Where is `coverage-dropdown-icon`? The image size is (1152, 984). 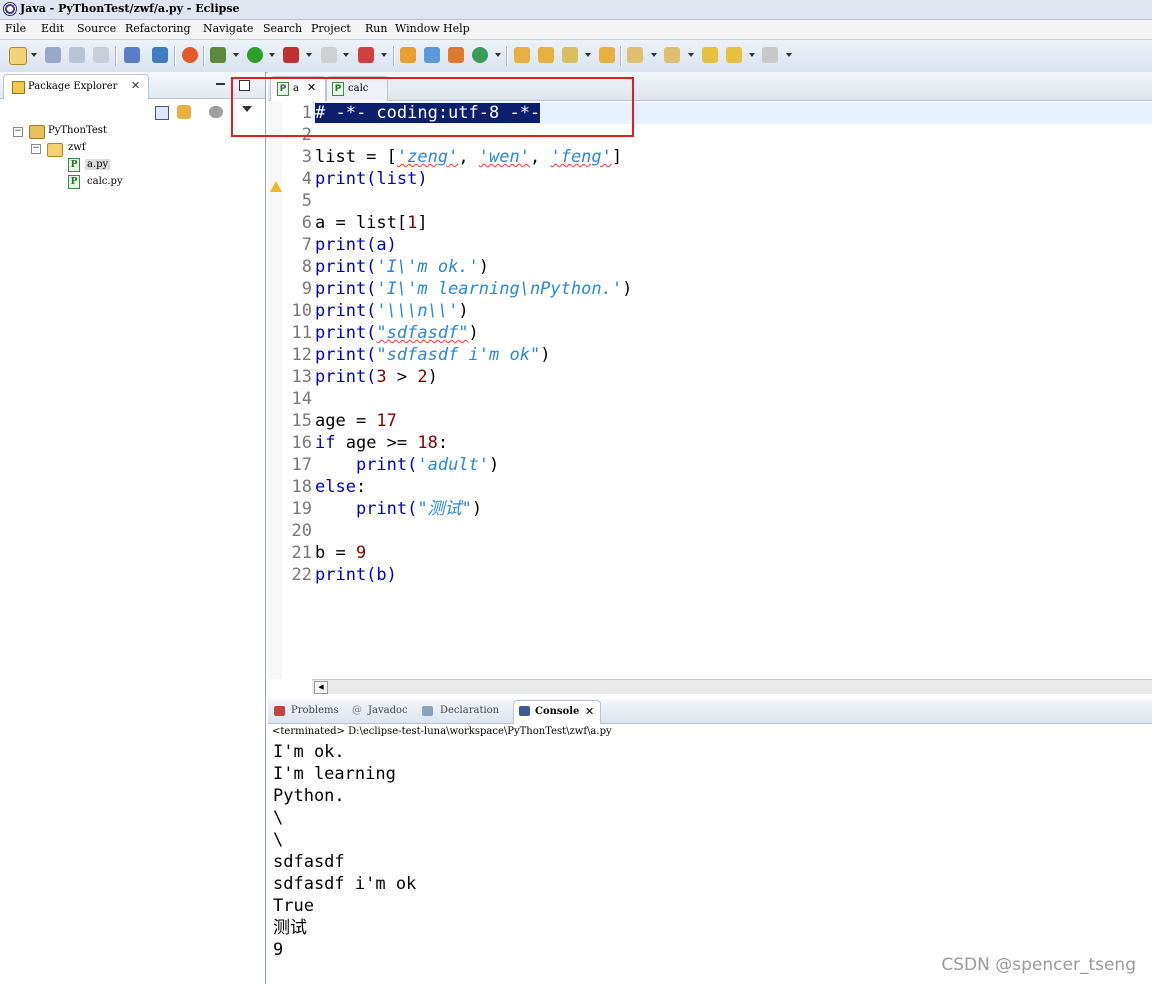 coverage-dropdown-icon is located at coordinates (384, 55).